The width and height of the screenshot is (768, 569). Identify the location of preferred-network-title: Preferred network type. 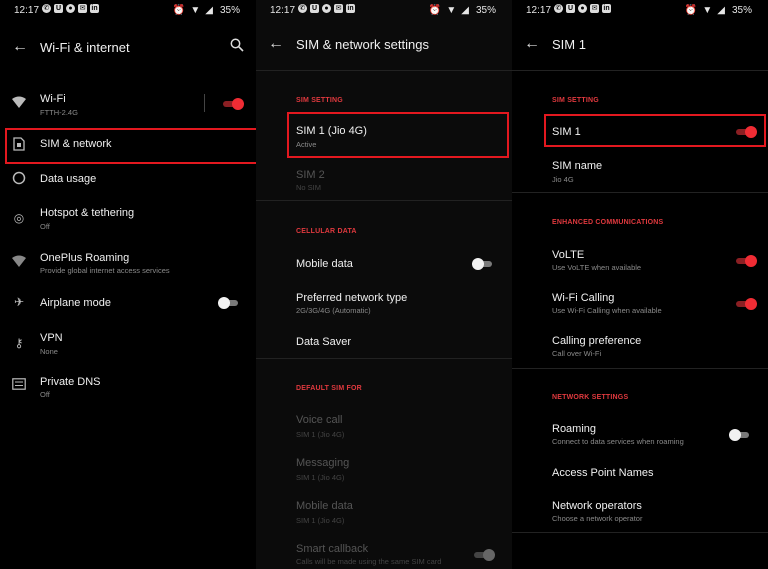
(352, 298).